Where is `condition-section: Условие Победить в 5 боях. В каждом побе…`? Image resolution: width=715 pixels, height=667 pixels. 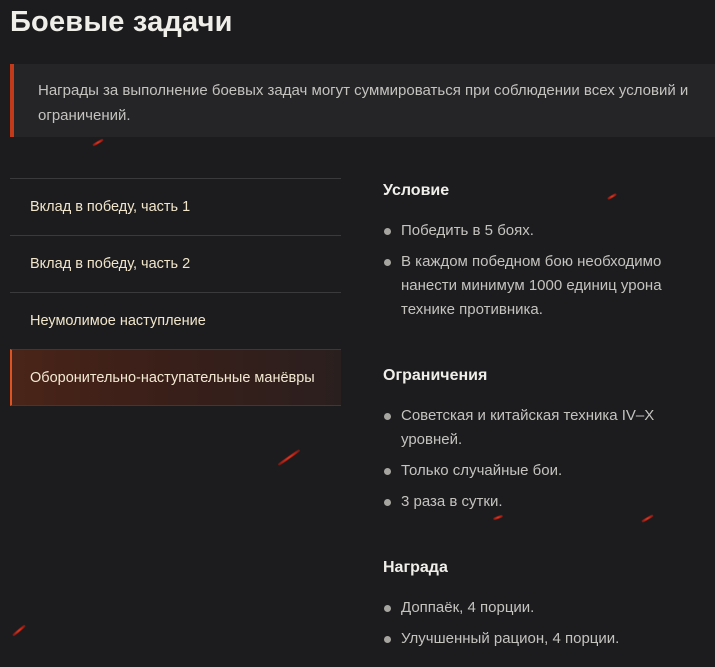
condition-section: Условие Победить в 5 боях. В каждом побе… is located at coordinates (543, 249).